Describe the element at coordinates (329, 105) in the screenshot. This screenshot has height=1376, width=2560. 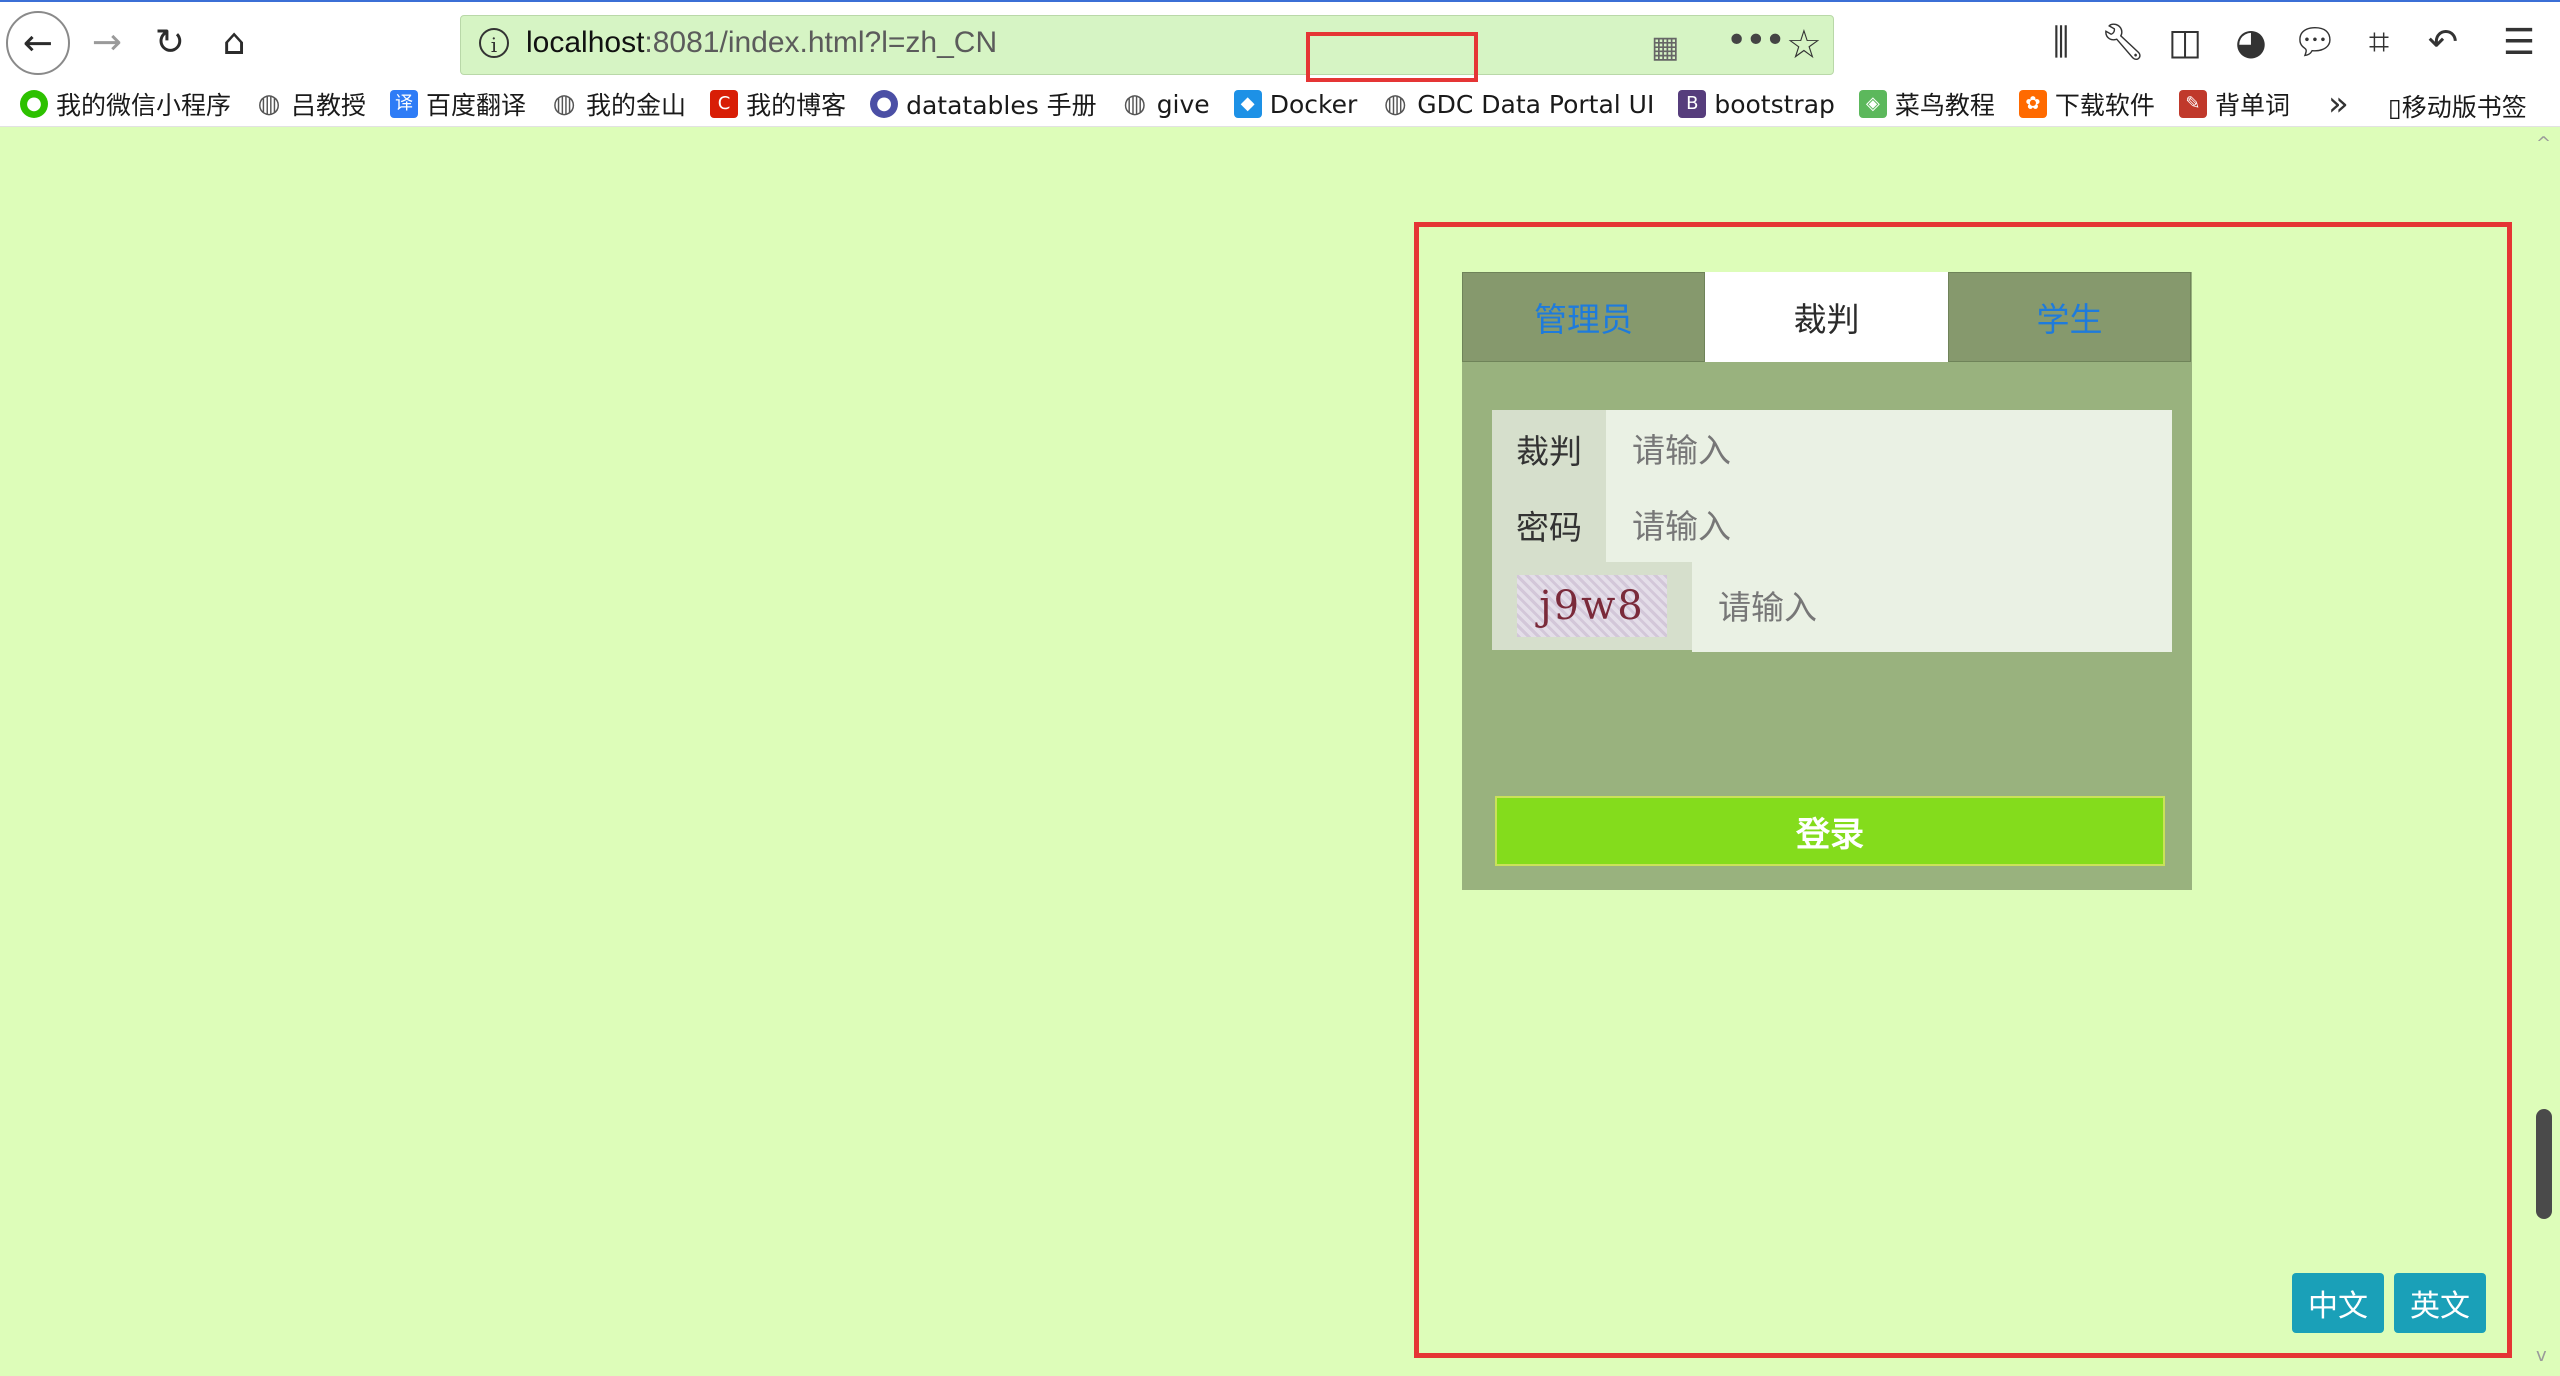
I see `bookmark-label: 吕教授` at that location.